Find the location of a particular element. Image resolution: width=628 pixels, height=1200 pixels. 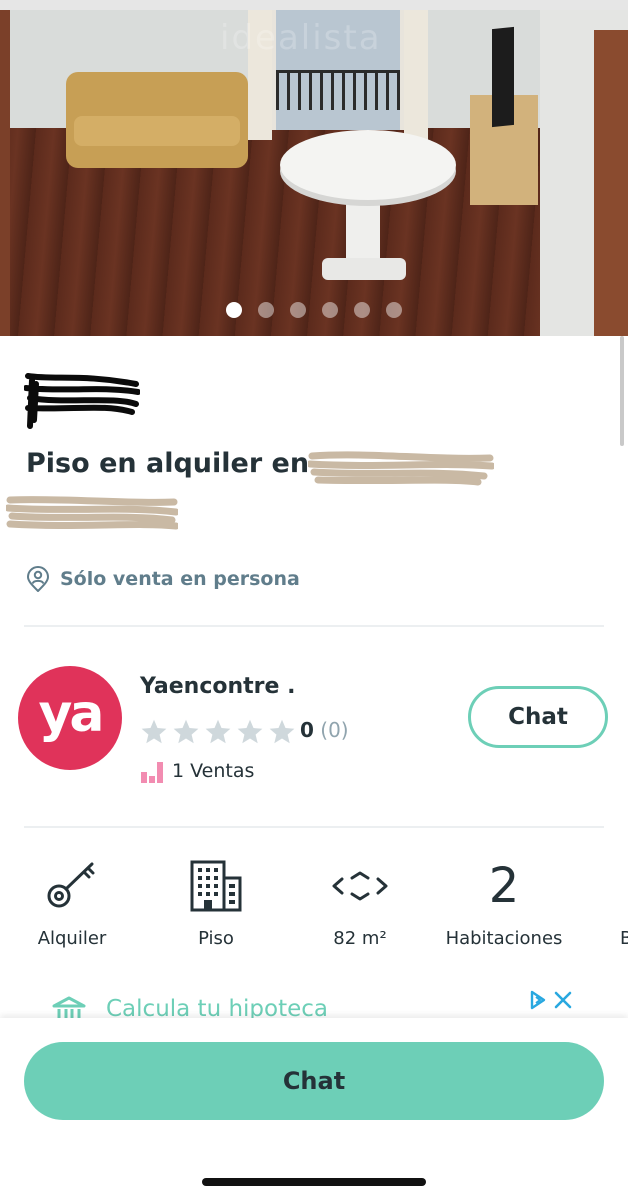

scrollbar-thumb is located at coordinates (622, 391).